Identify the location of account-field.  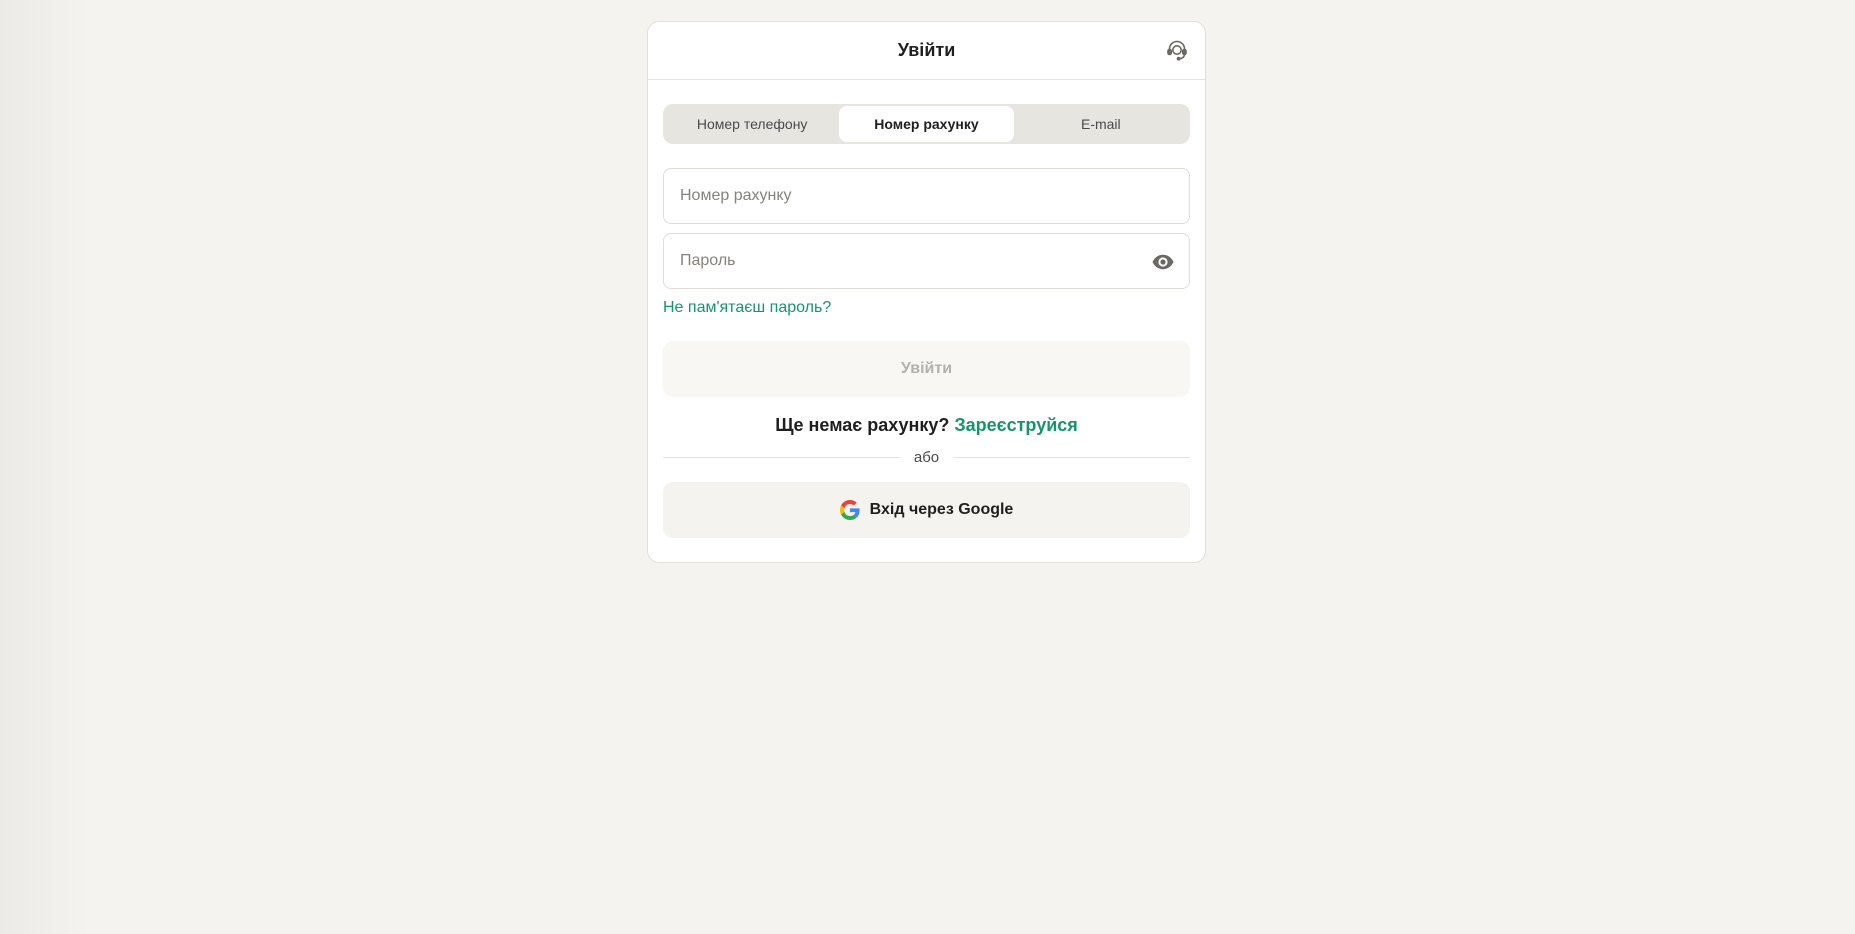
(926, 196).